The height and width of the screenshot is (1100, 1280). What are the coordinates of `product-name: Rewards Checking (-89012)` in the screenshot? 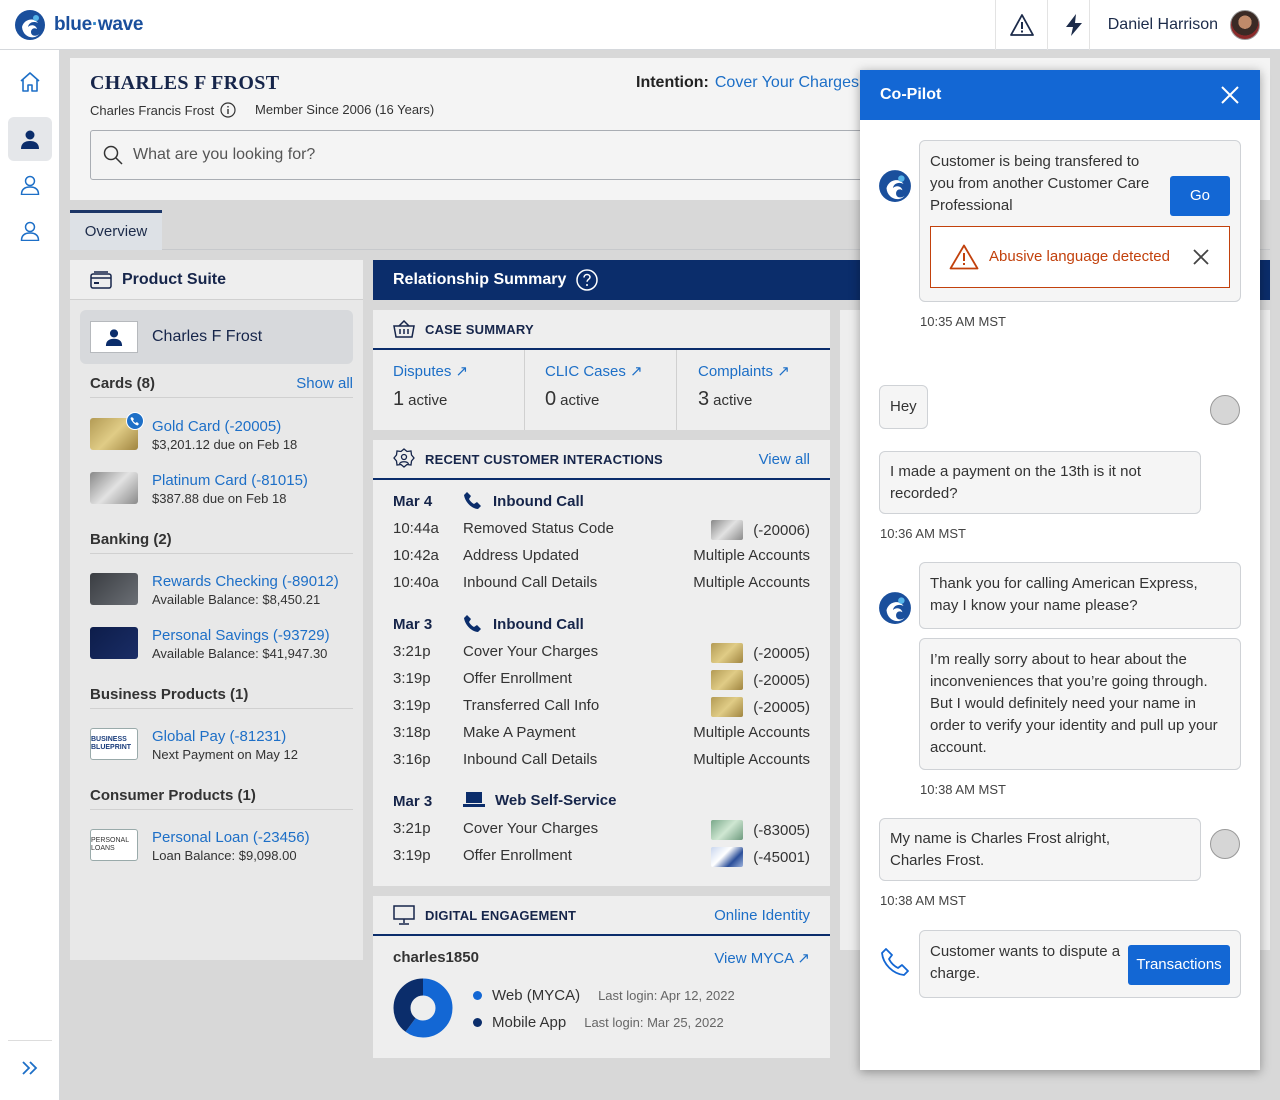 It's located at (245, 582).